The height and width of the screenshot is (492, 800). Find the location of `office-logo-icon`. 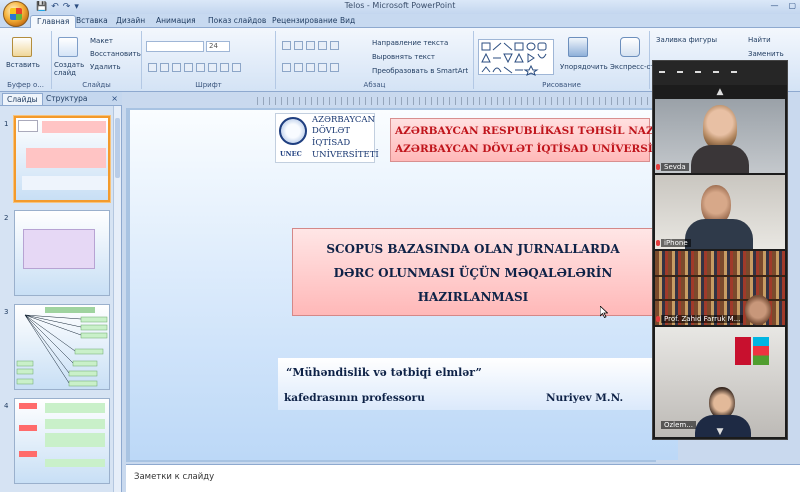

office-logo-icon is located at coordinates (16, 14).